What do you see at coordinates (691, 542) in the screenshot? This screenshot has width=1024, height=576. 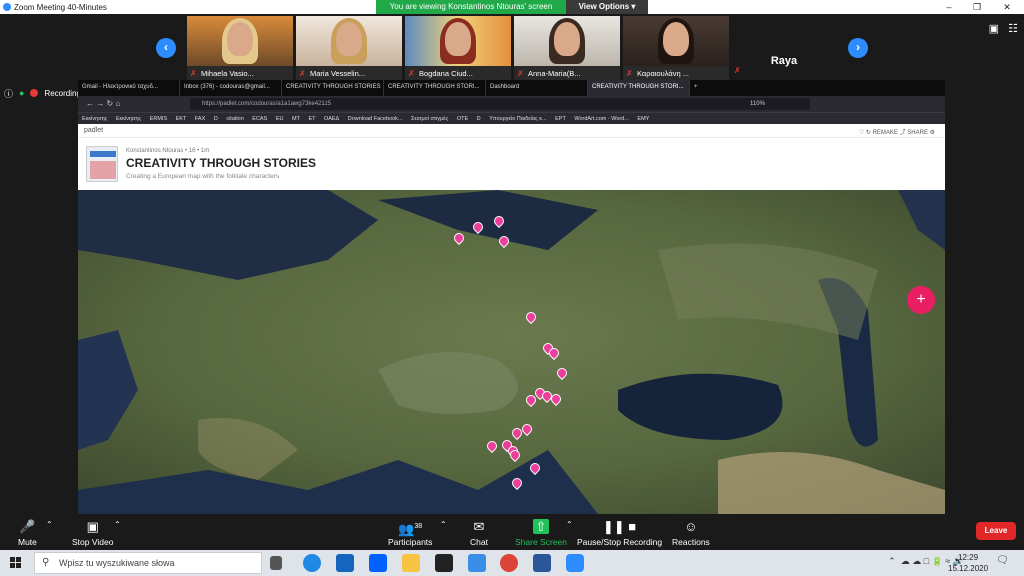 I see `reactions-label: Reactions` at bounding box center [691, 542].